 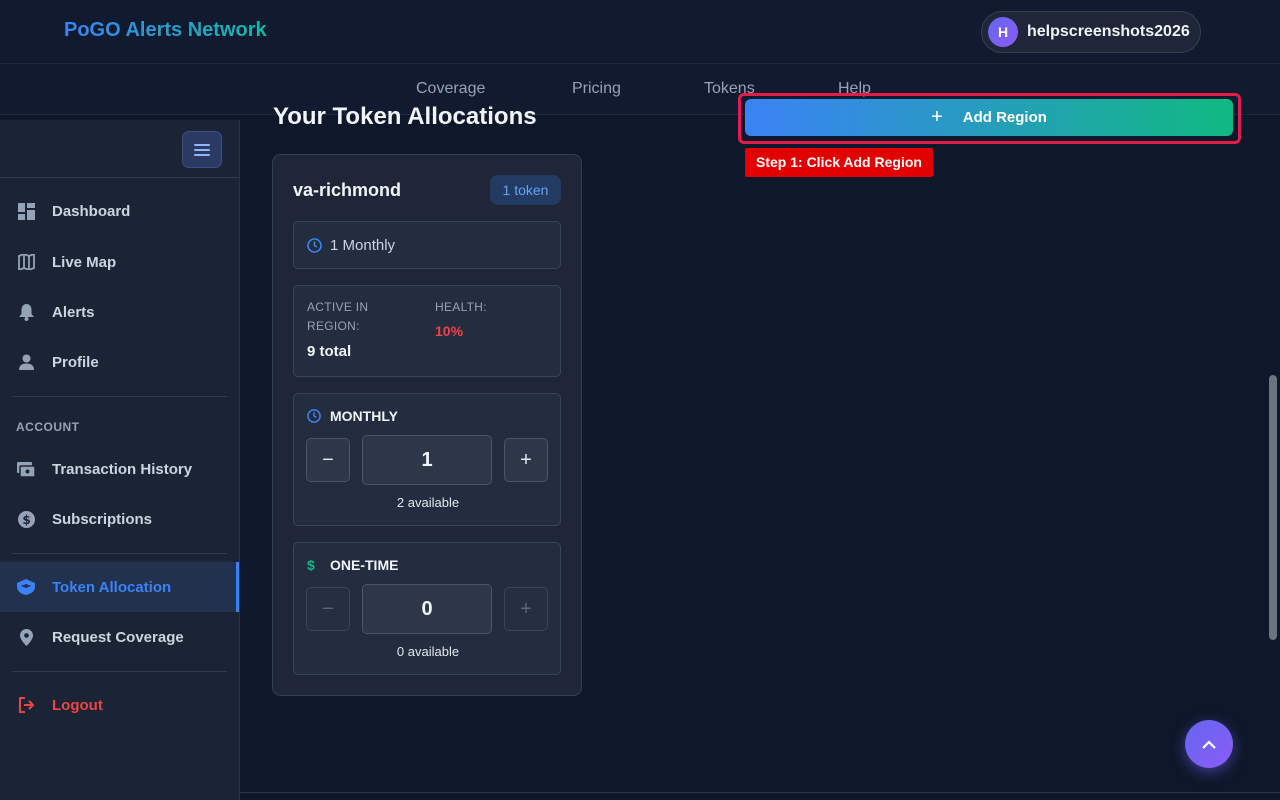 I want to click on brand-logo: PoGO Alerts Network, so click(x=165, y=30).